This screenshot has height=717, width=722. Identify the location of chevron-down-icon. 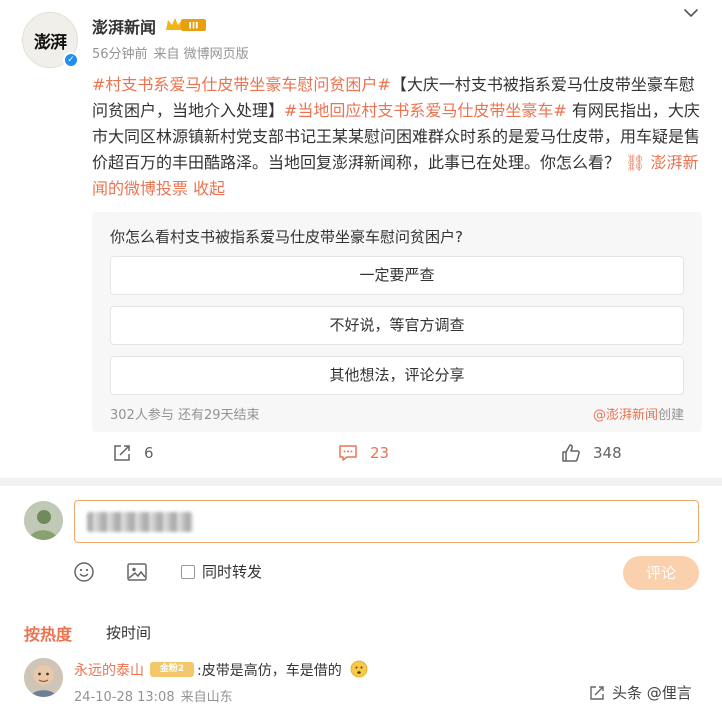
(691, 13).